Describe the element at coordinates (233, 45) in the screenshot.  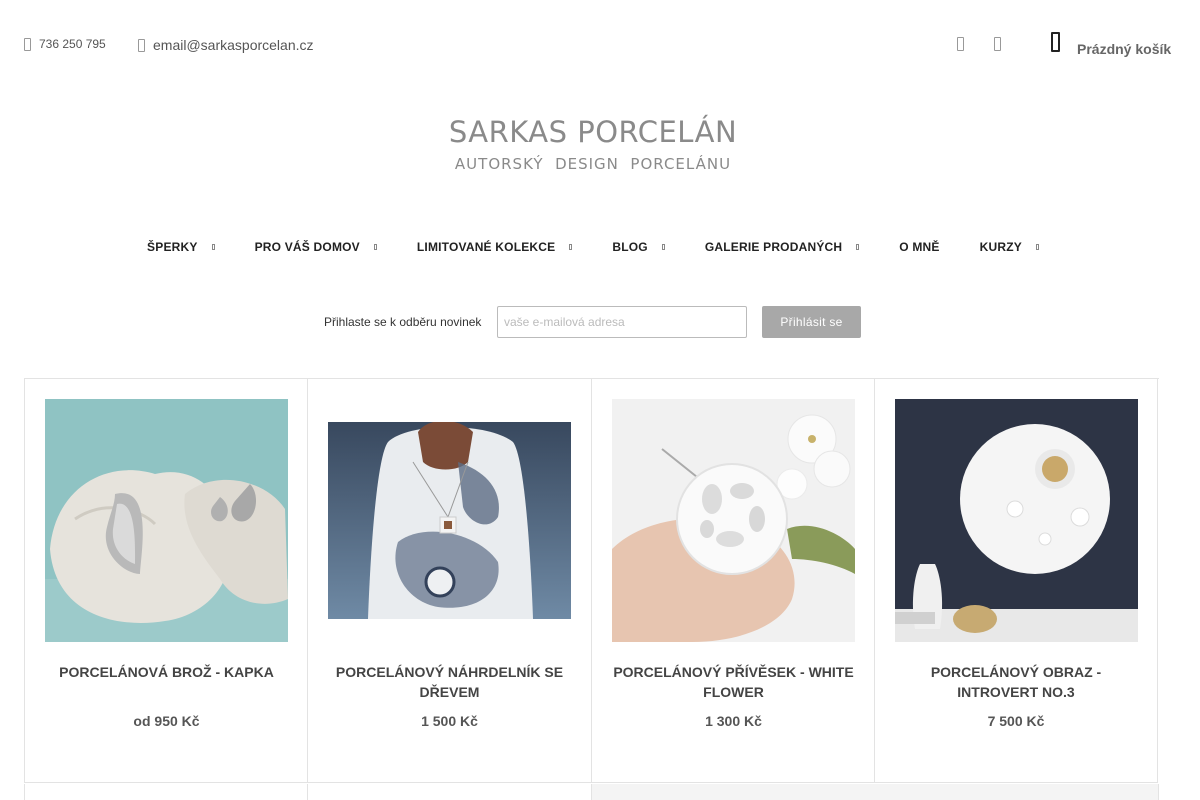
I see `email-address: email@sarkasporcelan.cz` at that location.